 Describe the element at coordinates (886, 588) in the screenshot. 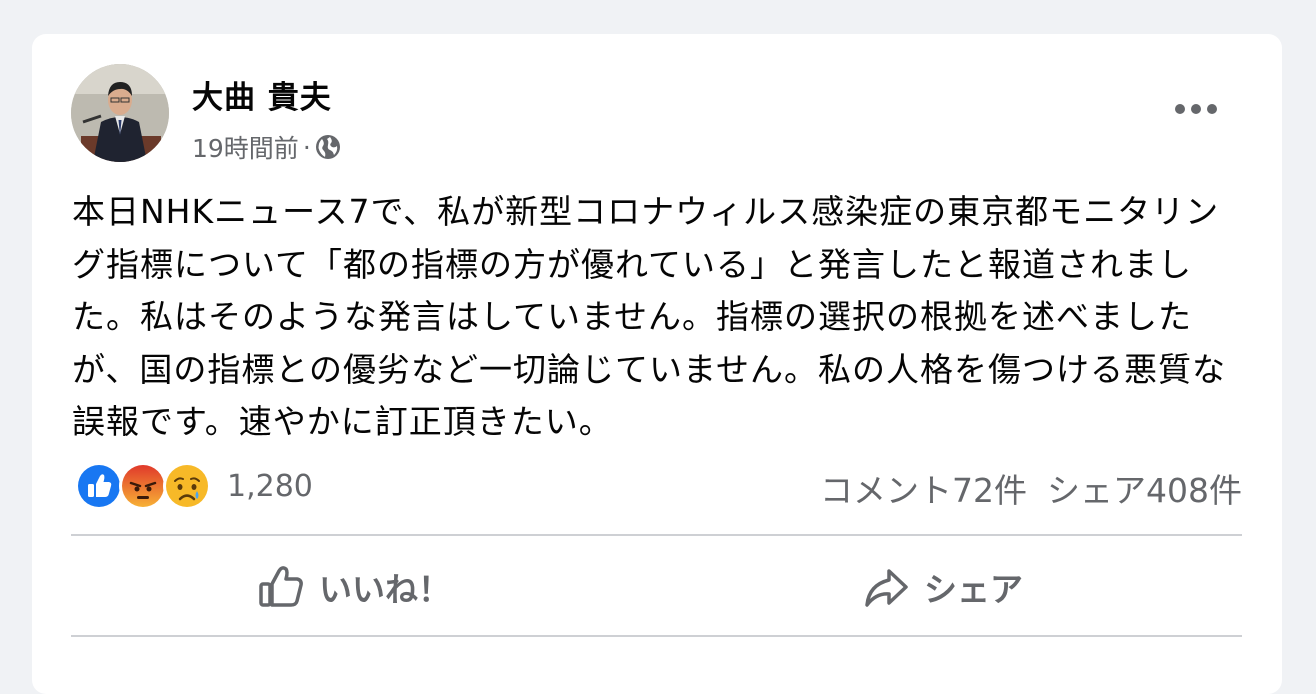

I see `share-arrow-icon` at that location.